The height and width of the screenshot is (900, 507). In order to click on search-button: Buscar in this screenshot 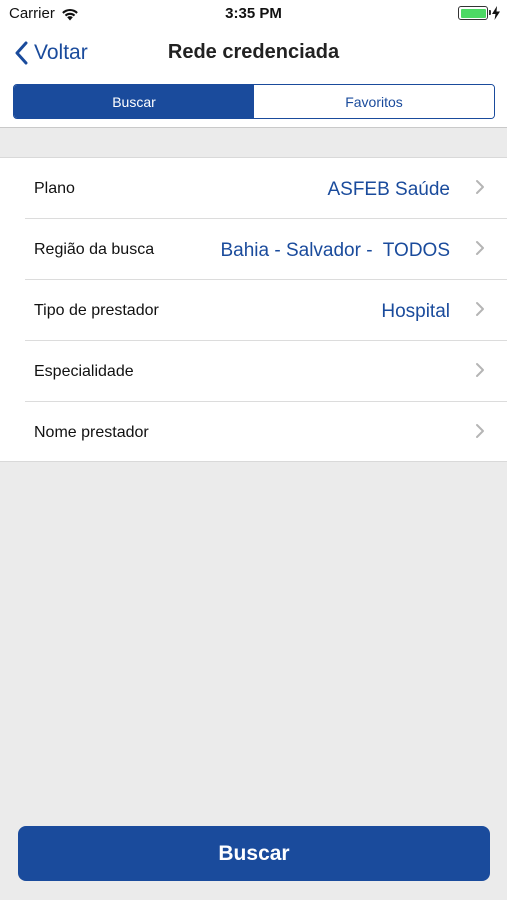, I will do `click(254, 853)`.